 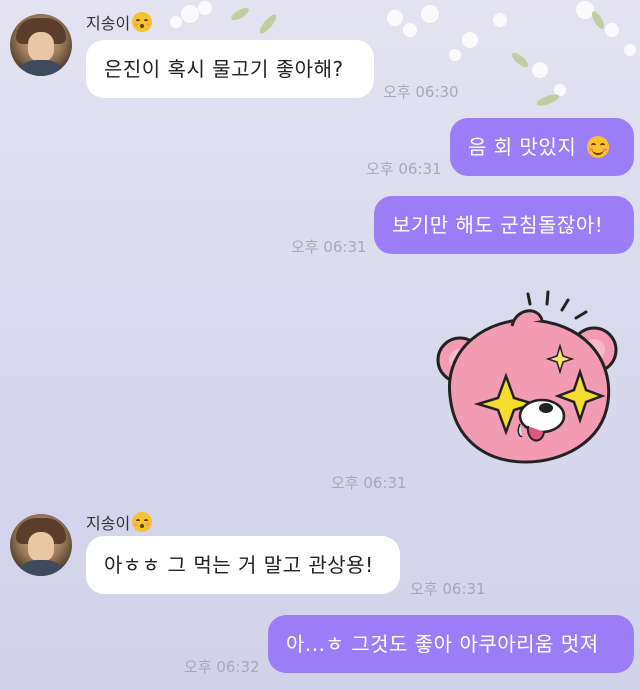 What do you see at coordinates (522, 147) in the screenshot?
I see `message-text: 음 회 맛있지` at bounding box center [522, 147].